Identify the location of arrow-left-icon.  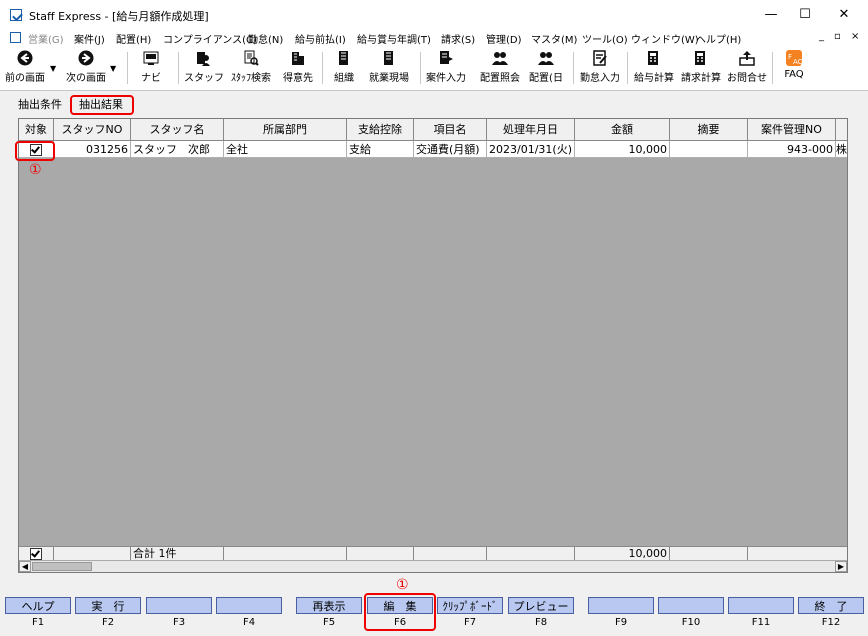
(25, 58).